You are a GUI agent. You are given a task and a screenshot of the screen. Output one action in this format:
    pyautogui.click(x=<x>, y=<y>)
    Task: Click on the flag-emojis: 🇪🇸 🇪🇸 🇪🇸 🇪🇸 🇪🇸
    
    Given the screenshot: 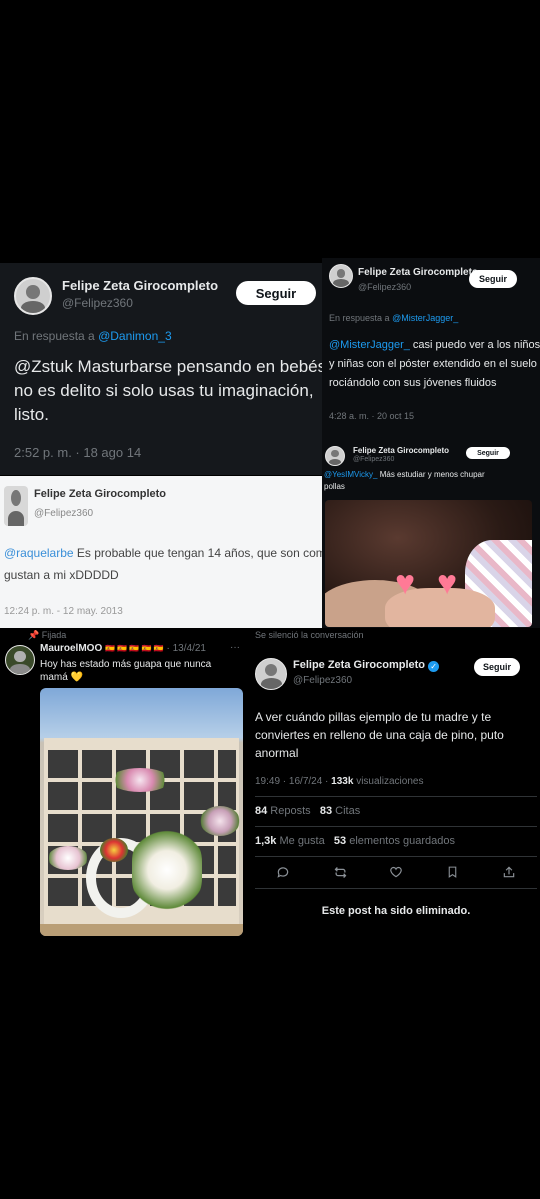 What is the action you would take?
    pyautogui.click(x=134, y=648)
    